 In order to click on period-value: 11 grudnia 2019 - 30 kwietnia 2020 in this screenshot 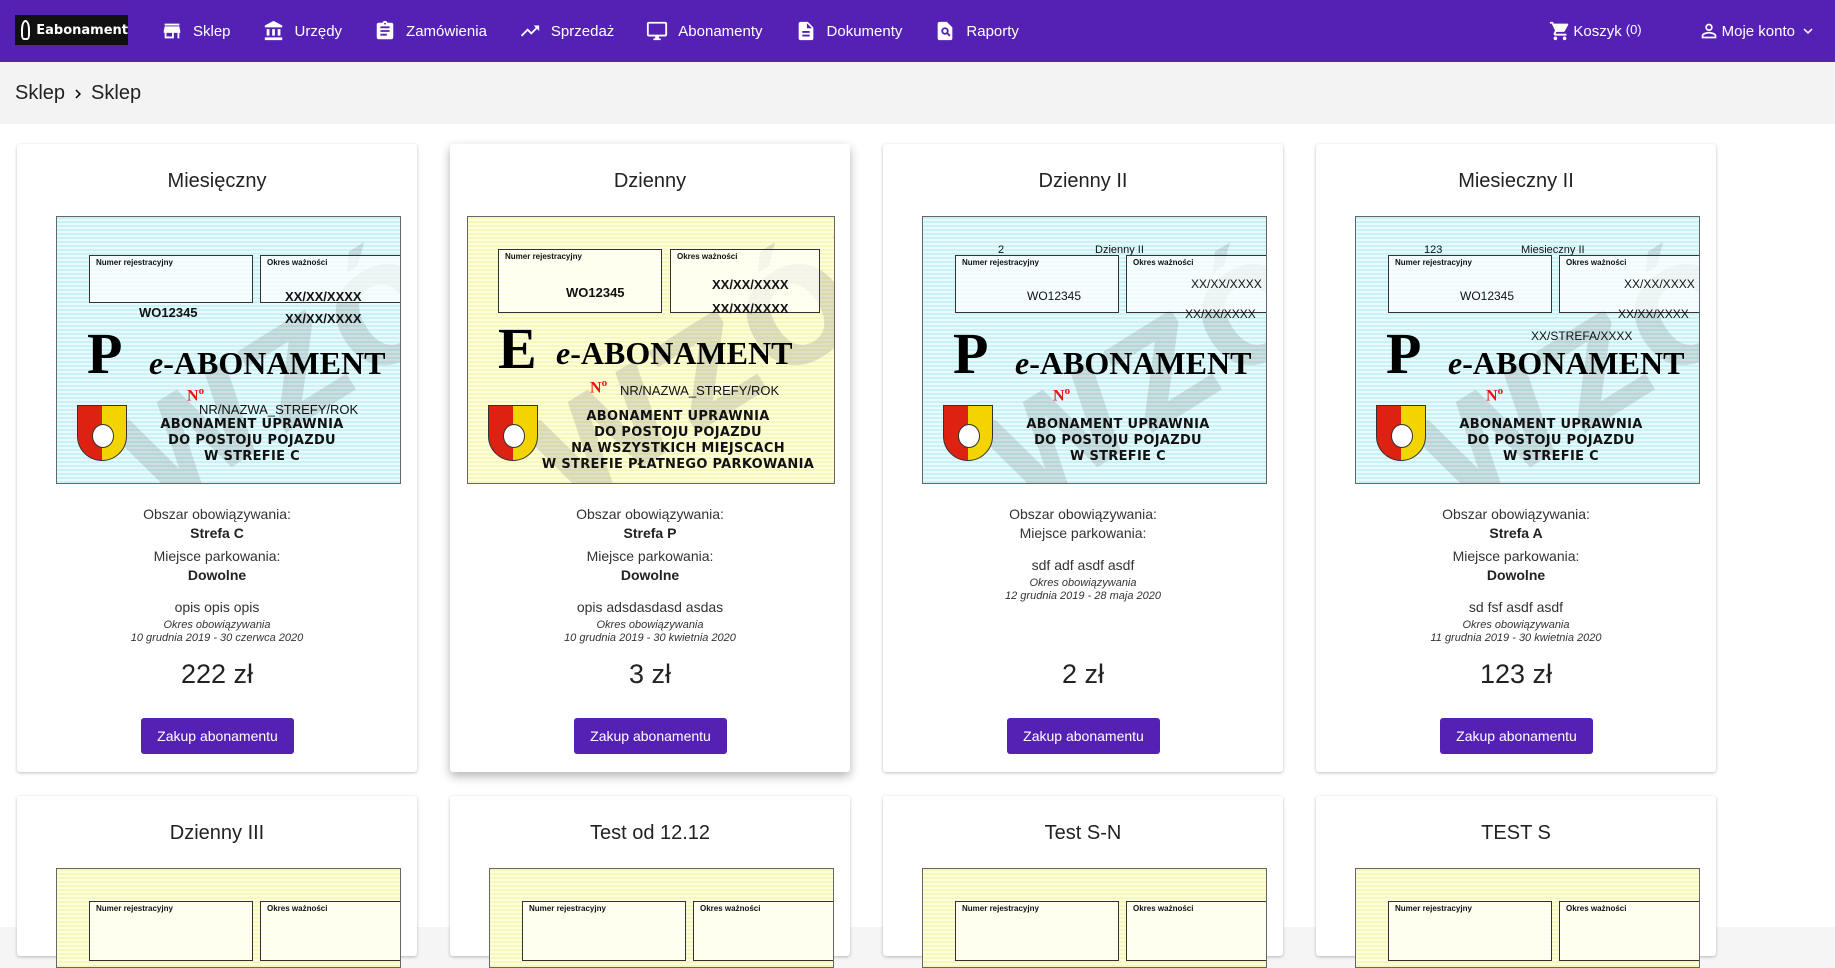, I will do `click(1516, 638)`.